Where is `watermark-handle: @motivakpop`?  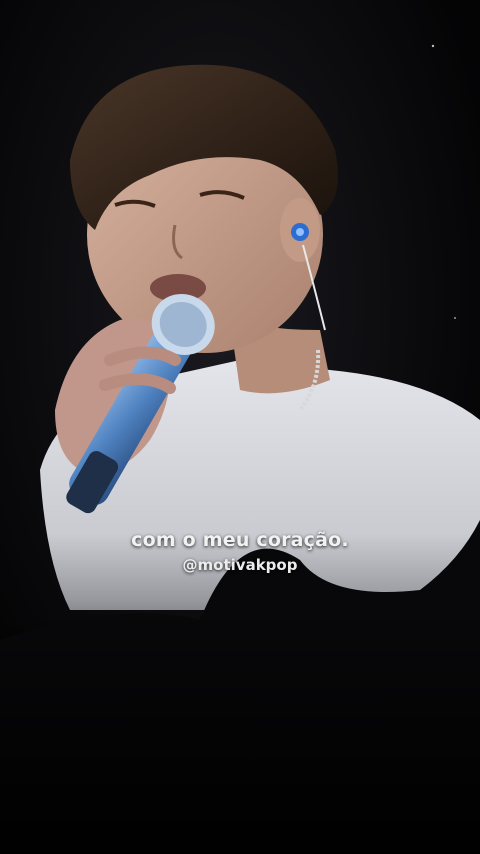 watermark-handle: @motivakpop is located at coordinates (240, 565).